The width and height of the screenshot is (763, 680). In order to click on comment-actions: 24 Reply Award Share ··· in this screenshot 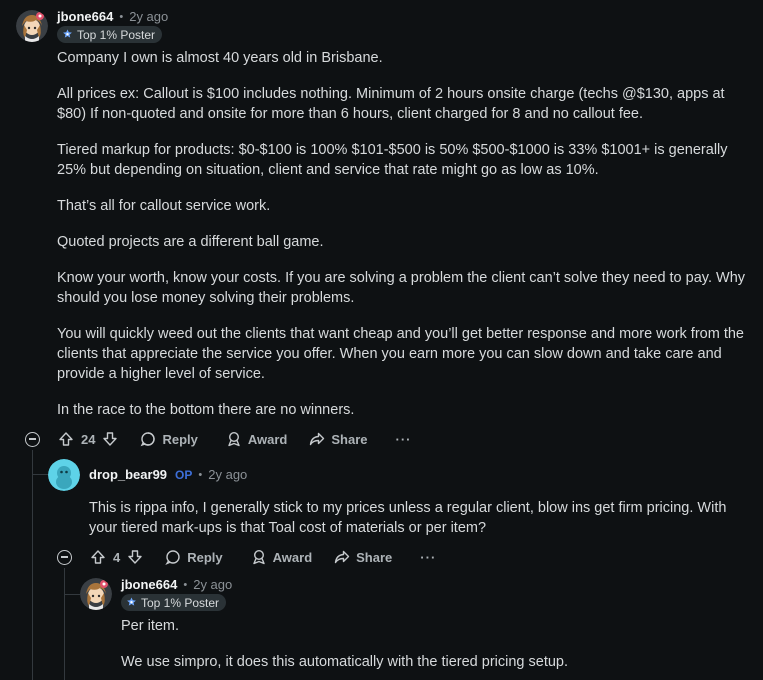, I will do `click(218, 439)`.